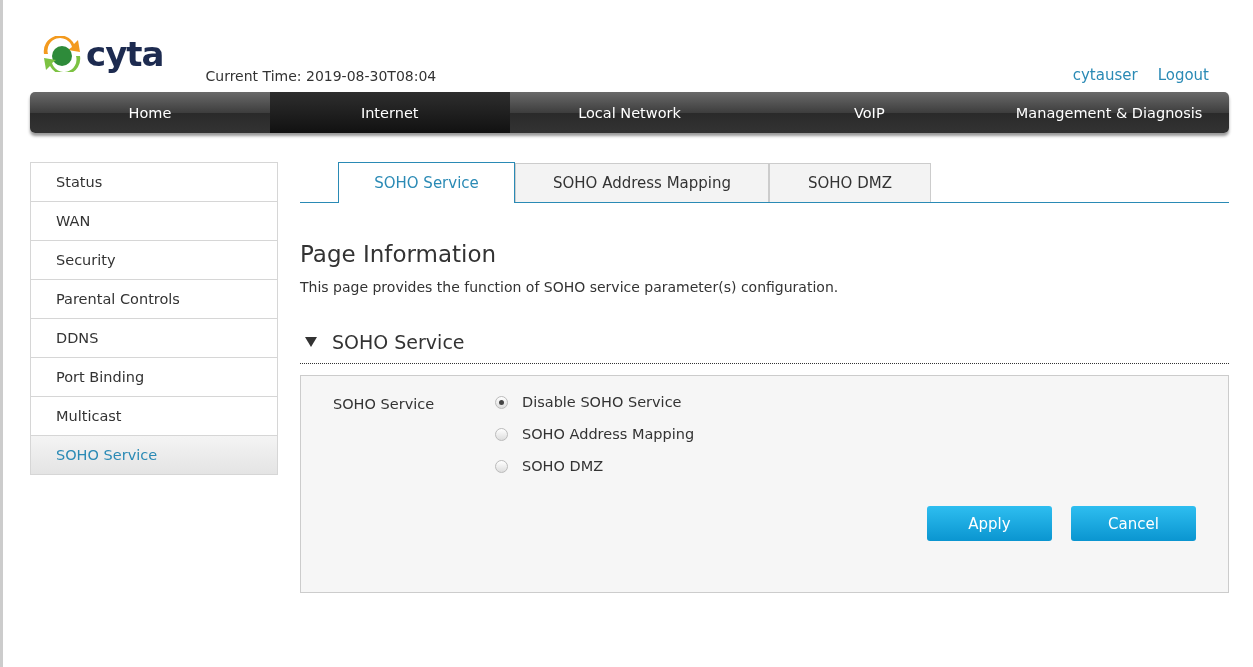 This screenshot has width=1253, height=667. I want to click on nav-tab: Management & Diagnosis, so click(1109, 112).